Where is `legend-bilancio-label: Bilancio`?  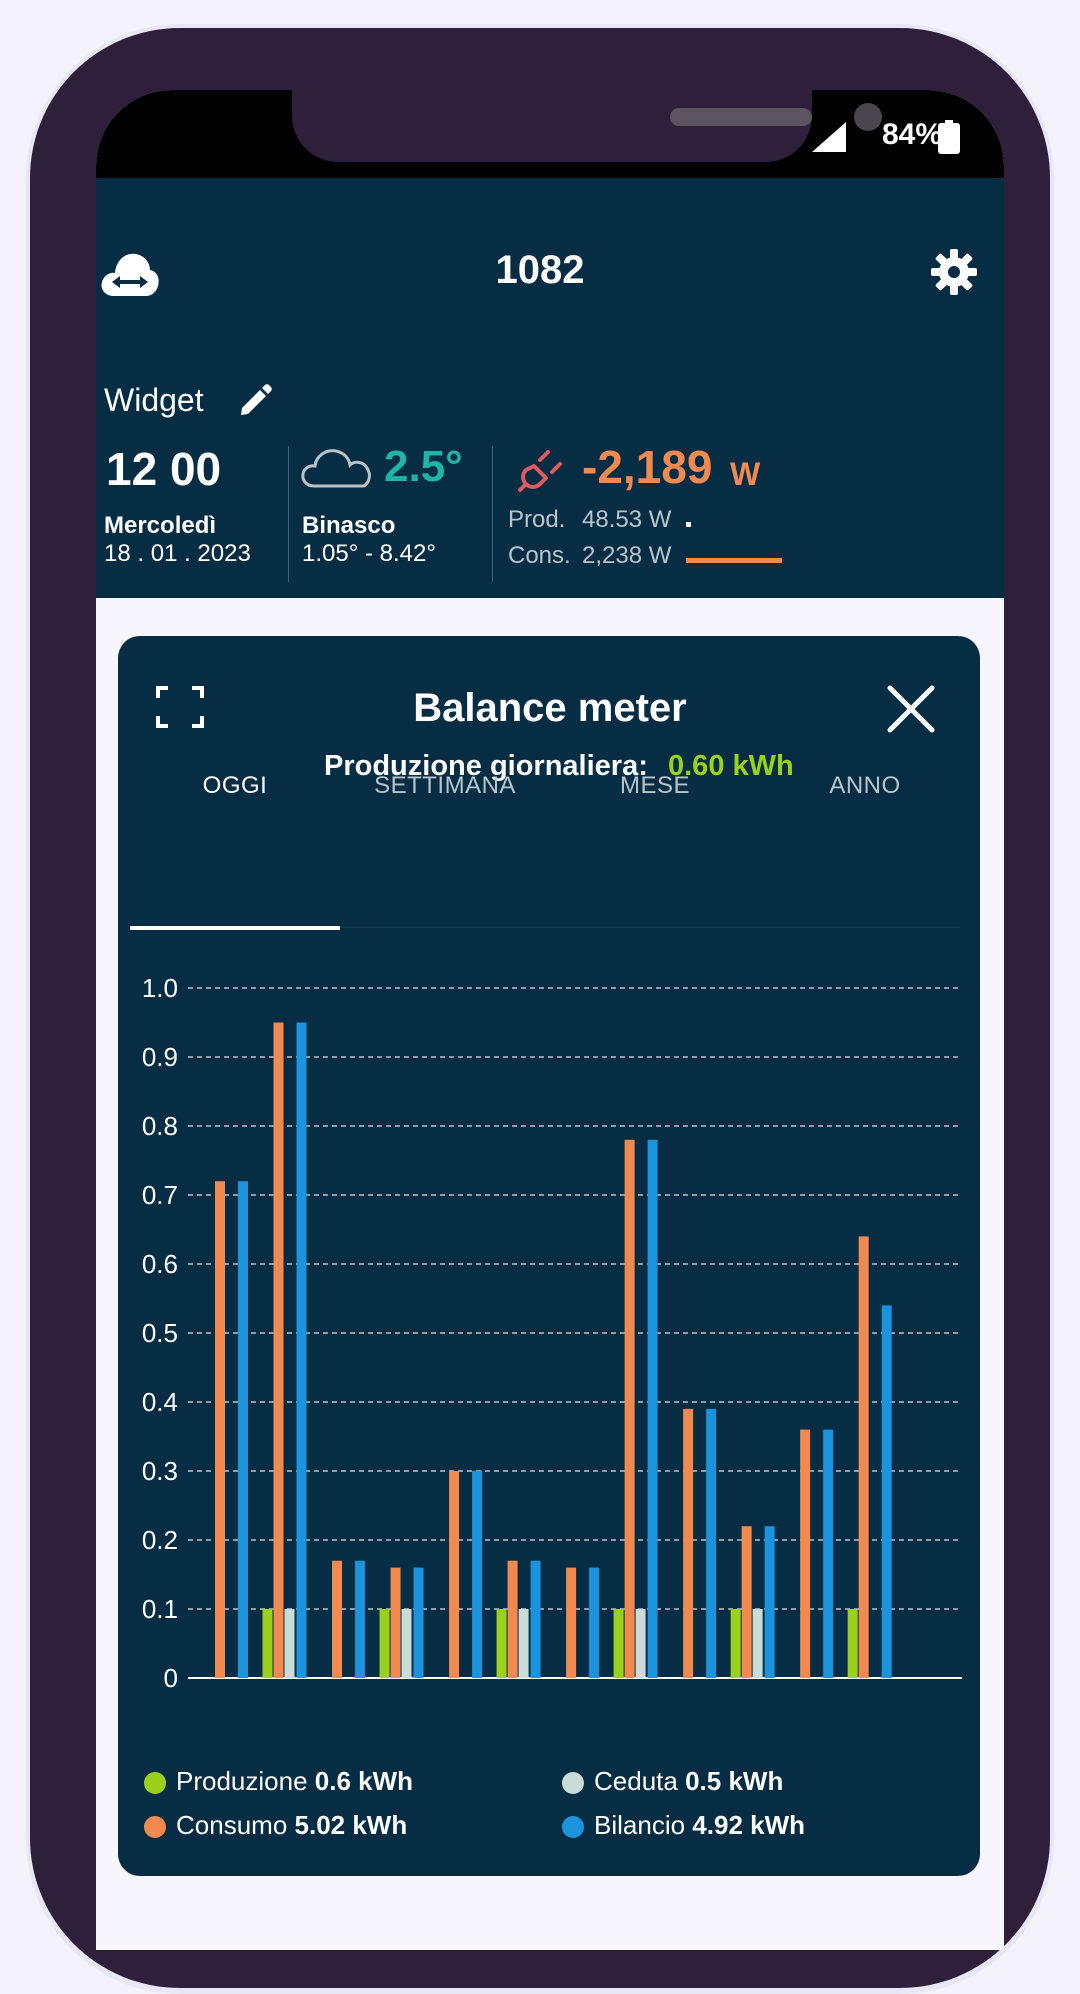
legend-bilancio-label: Bilancio is located at coordinates (640, 1825).